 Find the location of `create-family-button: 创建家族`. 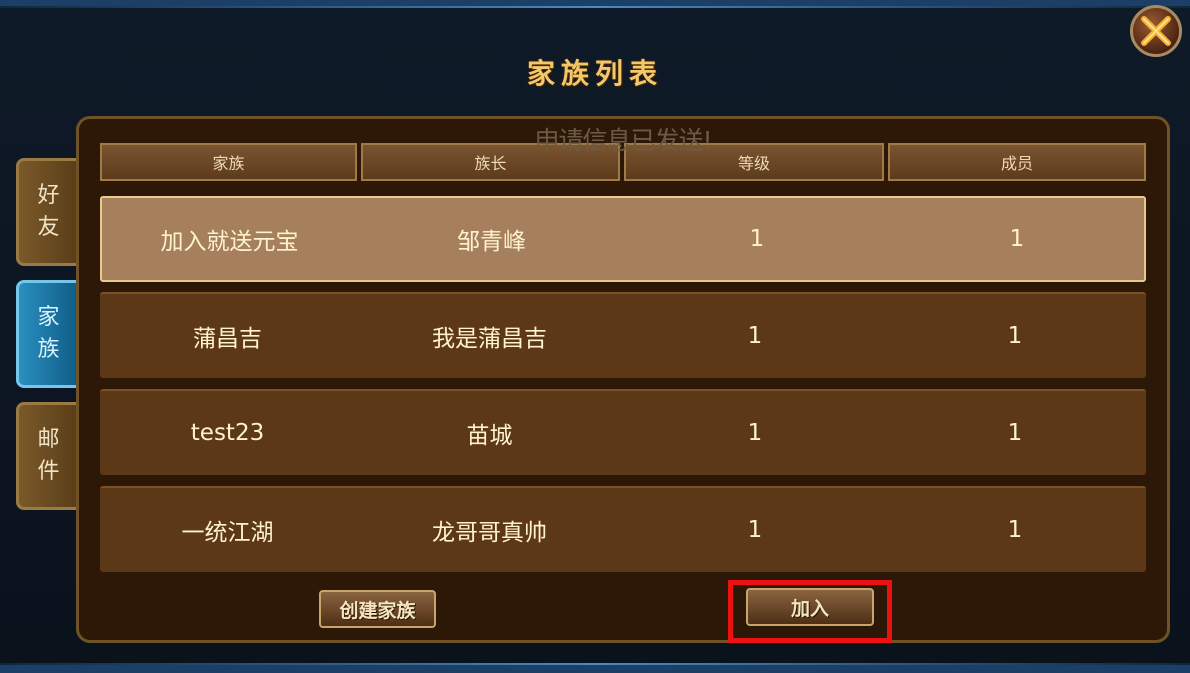

create-family-button: 创建家族 is located at coordinates (377, 609).